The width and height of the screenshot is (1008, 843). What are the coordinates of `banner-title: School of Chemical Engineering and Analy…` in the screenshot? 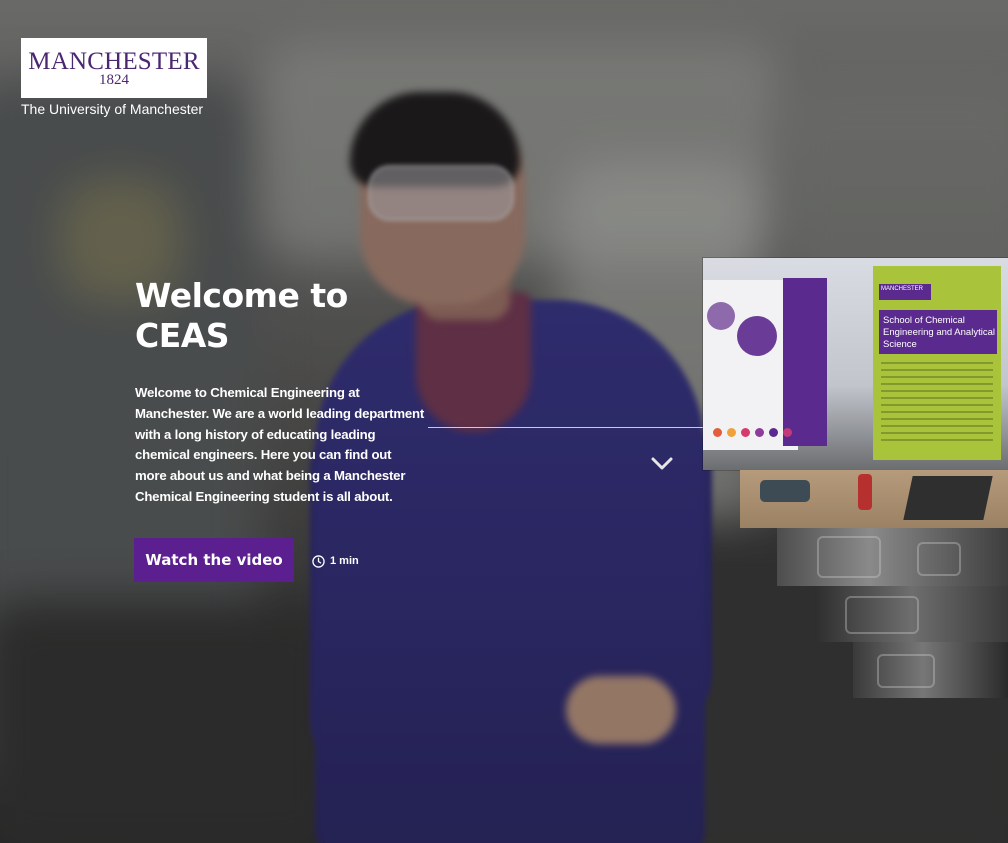 It's located at (939, 332).